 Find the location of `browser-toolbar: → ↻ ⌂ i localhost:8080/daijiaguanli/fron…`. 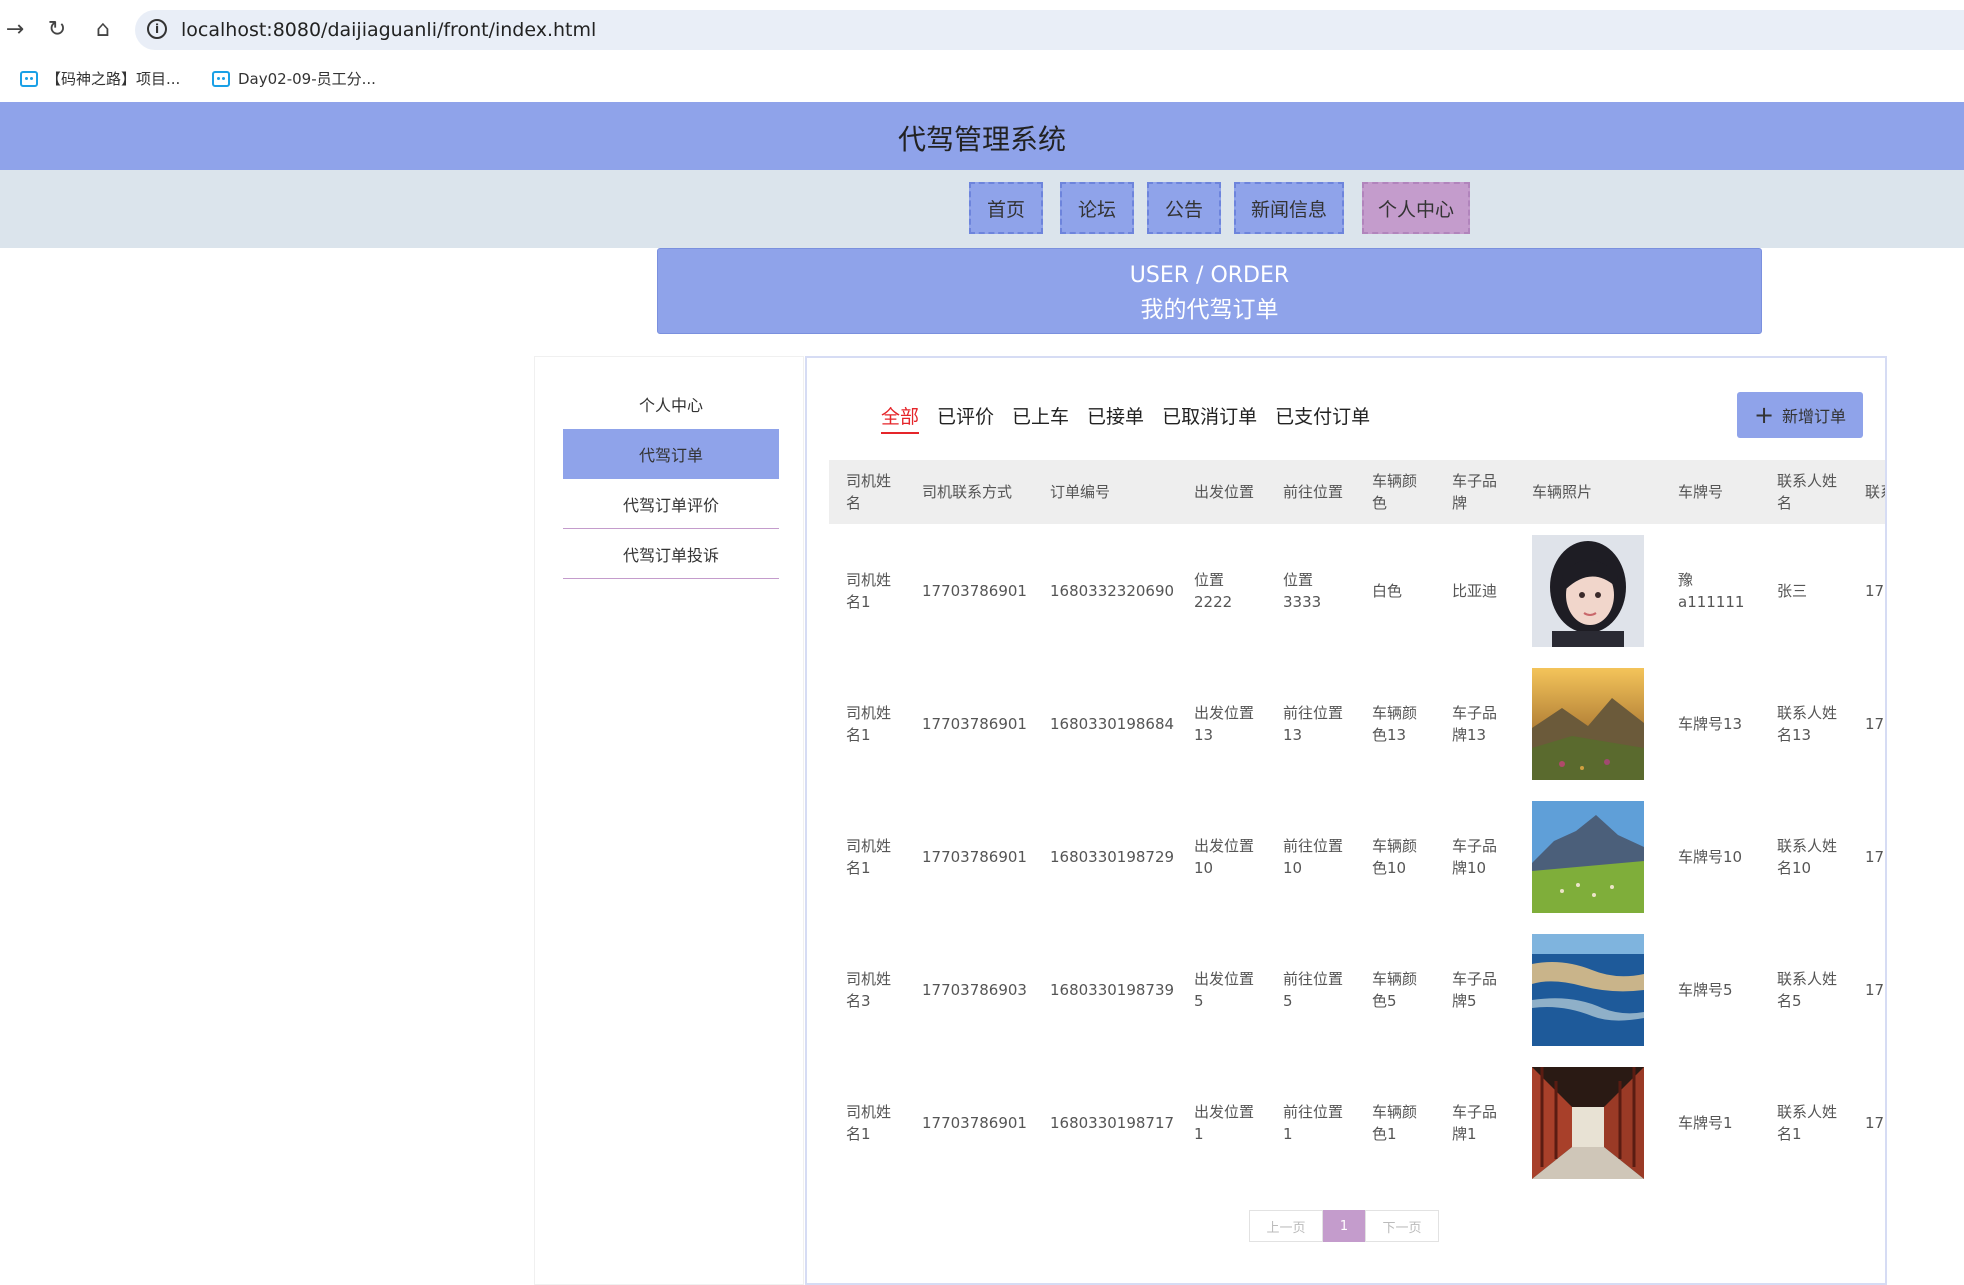

browser-toolbar: → ↻ ⌂ i localhost:8080/daijiaguanli/fron… is located at coordinates (982, 29).